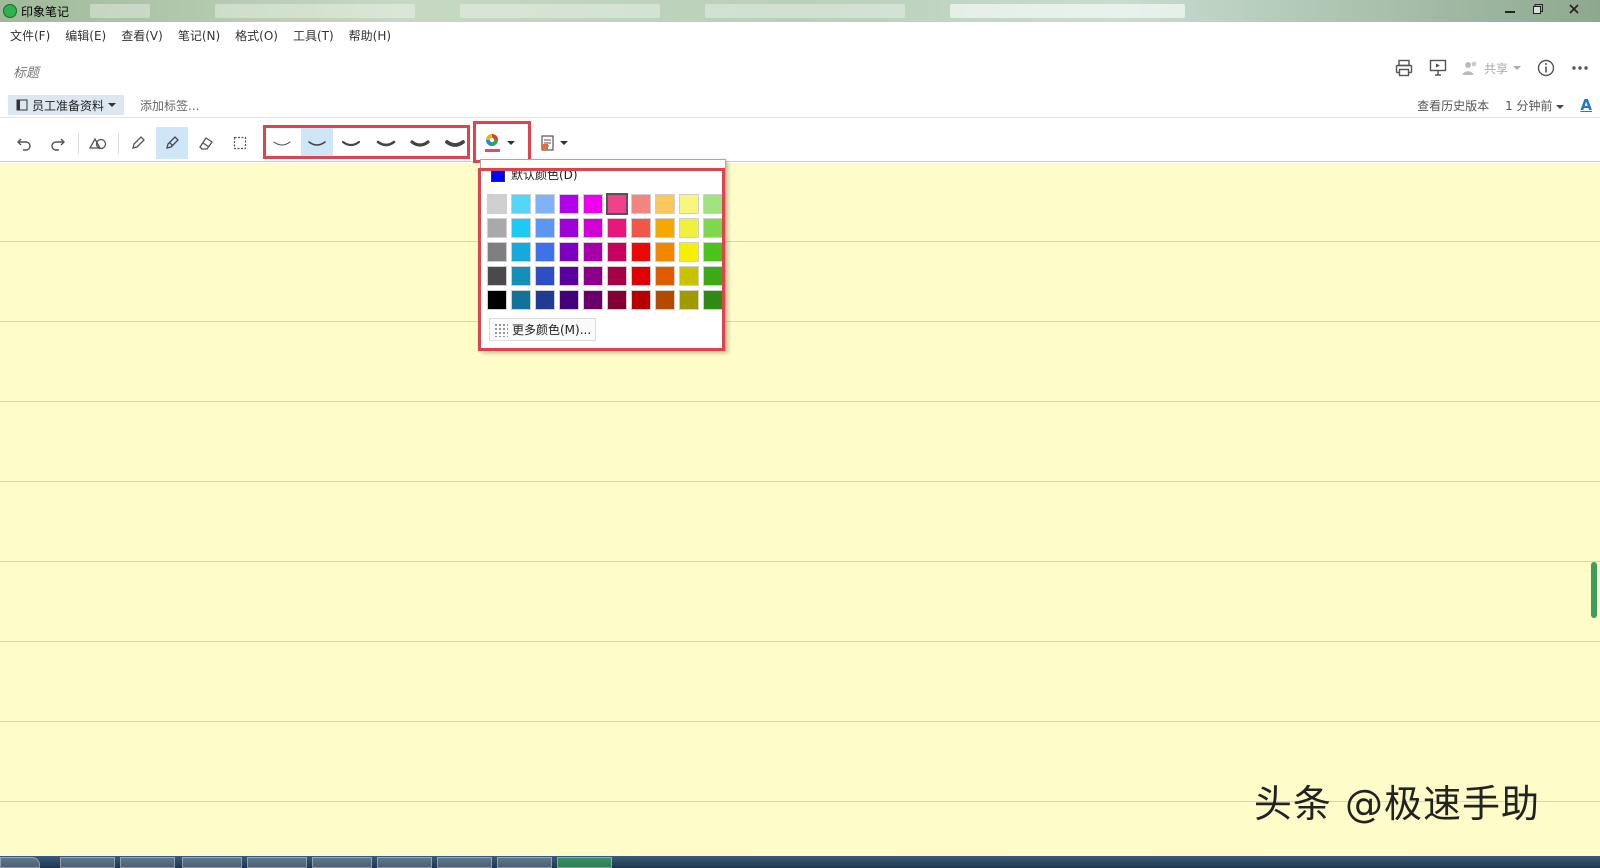 Image resolution: width=1600 pixels, height=868 pixels. I want to click on undo-button, so click(24, 143).